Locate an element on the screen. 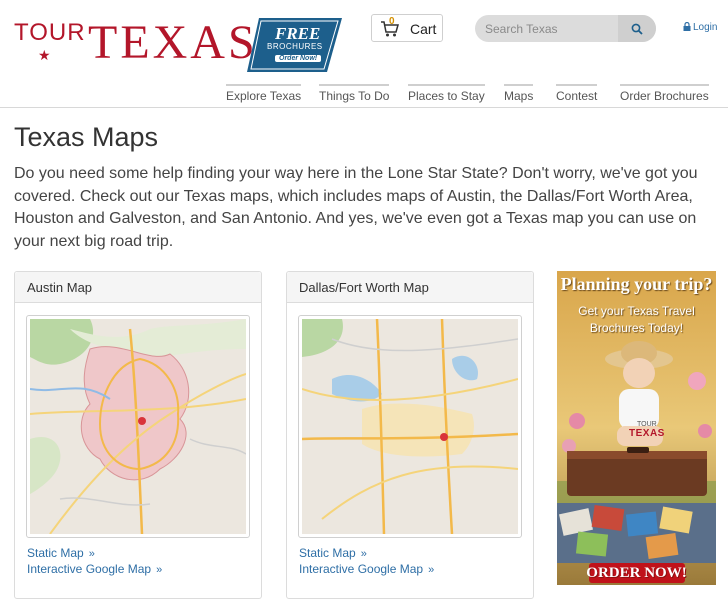 This screenshot has width=728, height=600. map-card-title: Austin Map is located at coordinates (60, 287).